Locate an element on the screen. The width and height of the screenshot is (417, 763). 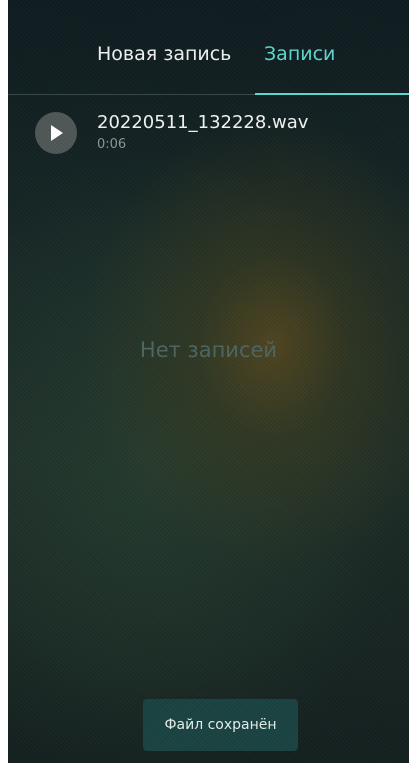
list-item: 20220511_132228.wav 0:06 is located at coordinates (208, 133).